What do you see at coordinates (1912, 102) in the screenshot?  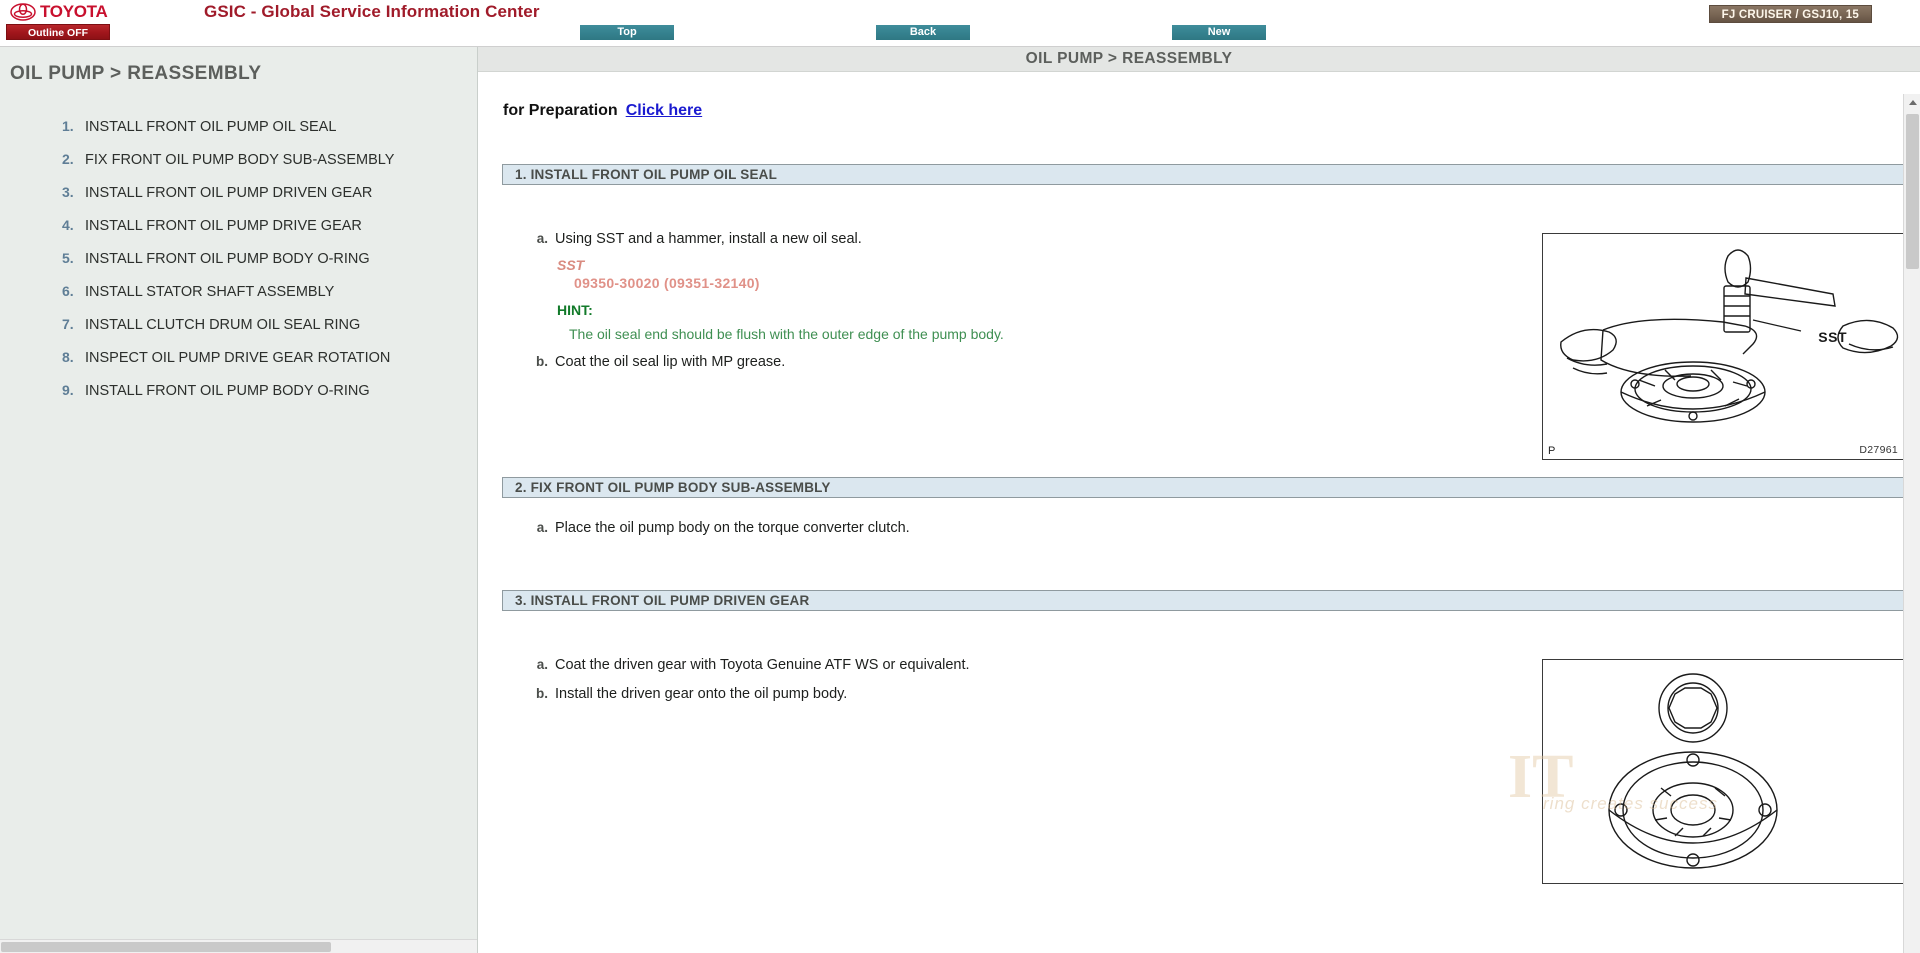 I see `scroll-up-arrow-icon` at bounding box center [1912, 102].